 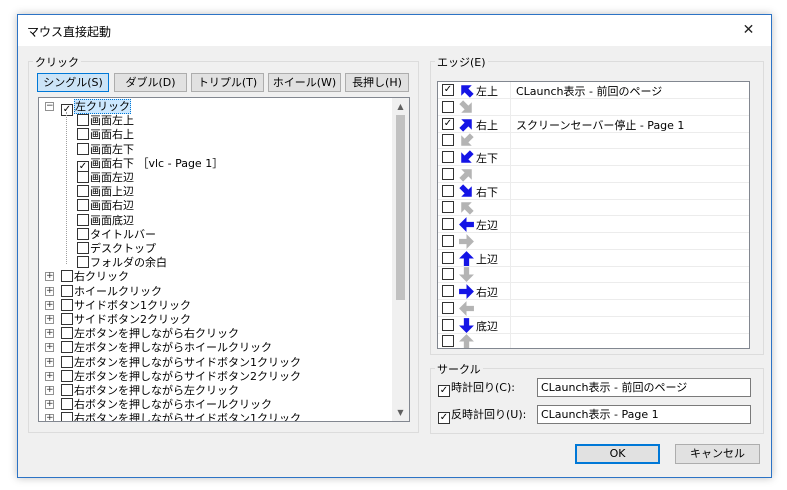 What do you see at coordinates (105, 121) in the screenshot?
I see `tree-item-child: 画面左上` at bounding box center [105, 121].